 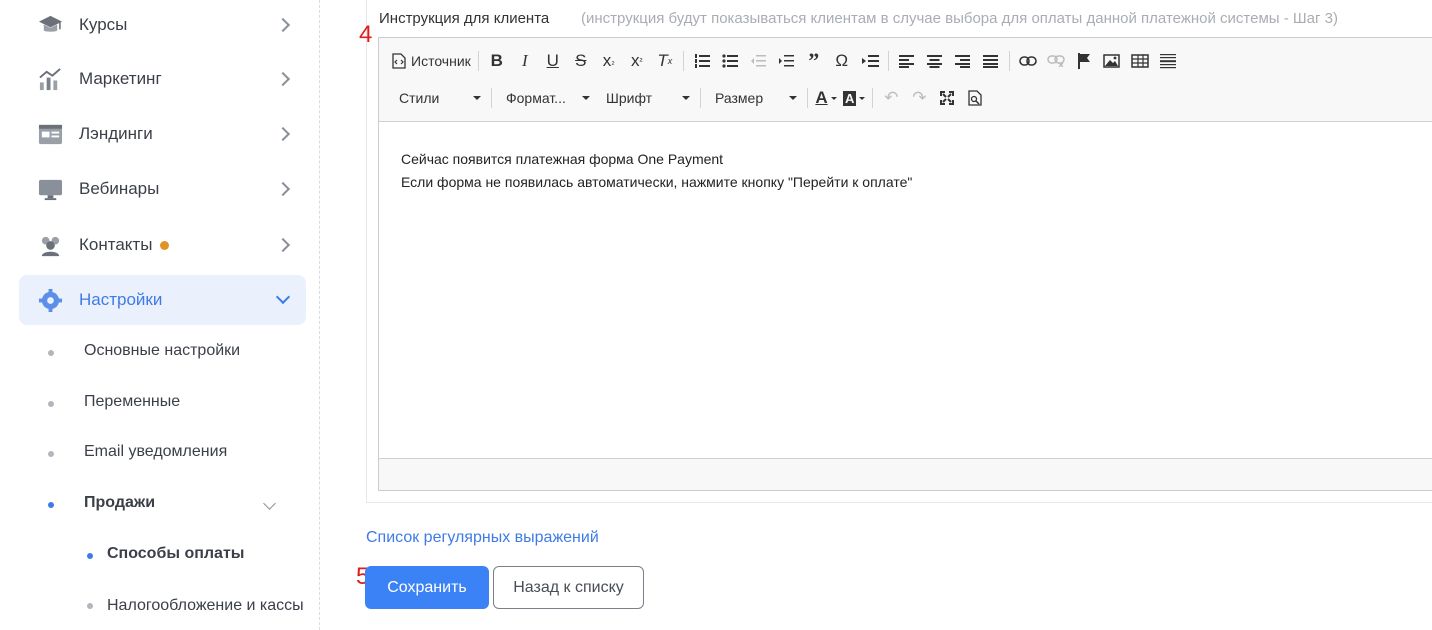 What do you see at coordinates (482, 538) in the screenshot?
I see `regex-list-link: Список регулярных выражений` at bounding box center [482, 538].